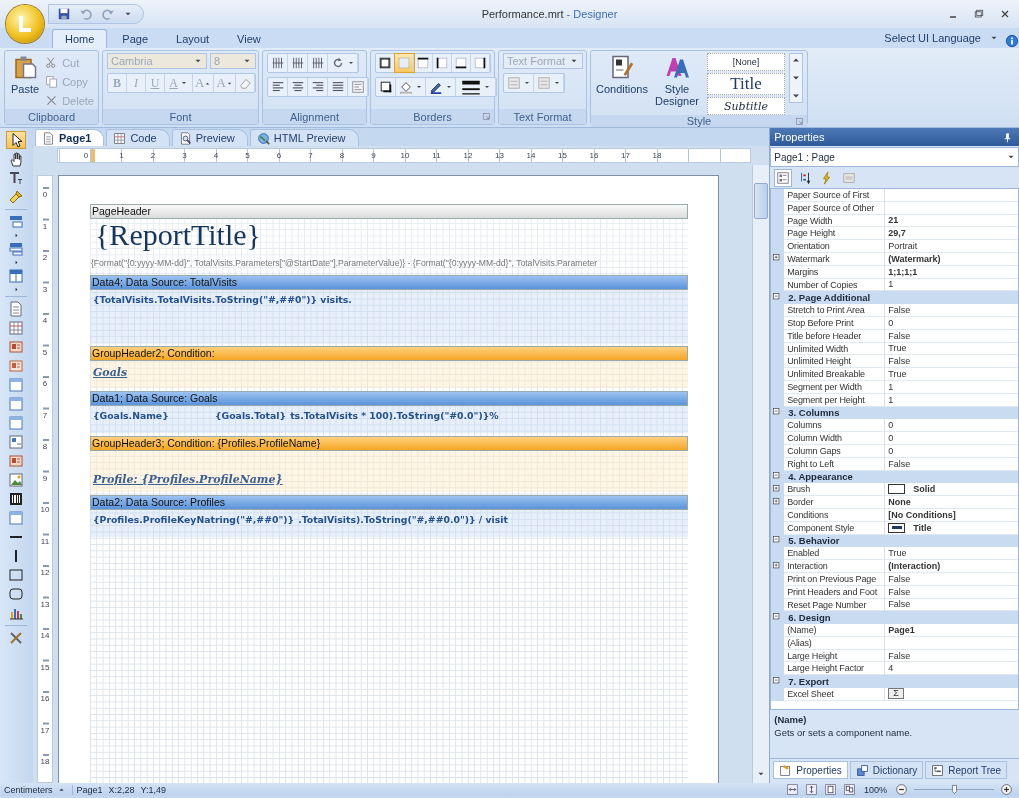 The width and height of the screenshot is (1019, 798). I want to click on application-button, so click(25, 24).